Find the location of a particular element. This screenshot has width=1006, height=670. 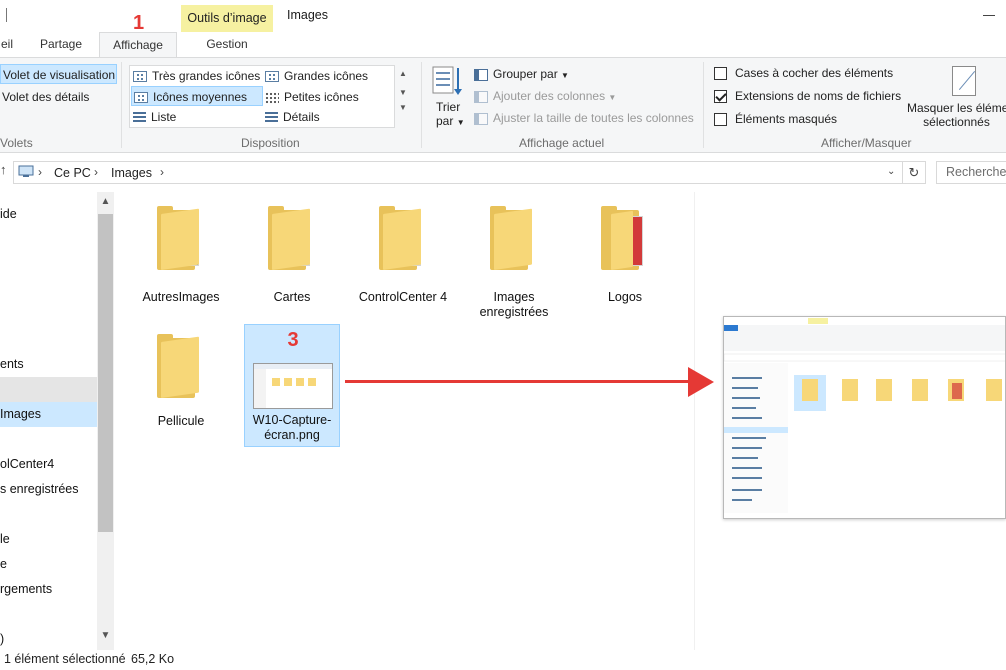

folder-controlcenter4: ControlCenter 4 is located at coordinates (403, 266).